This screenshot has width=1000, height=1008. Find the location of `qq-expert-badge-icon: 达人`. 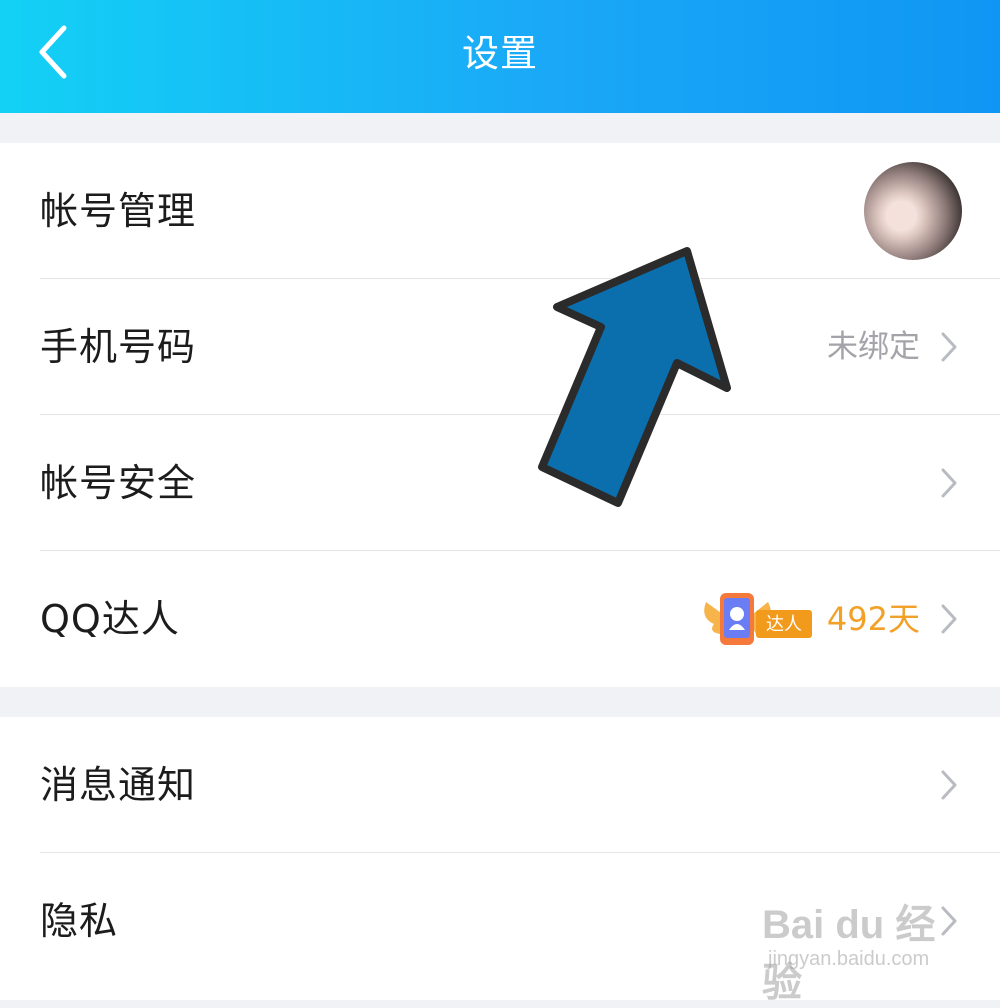

qq-expert-badge-icon: 达人 is located at coordinates (758, 619).